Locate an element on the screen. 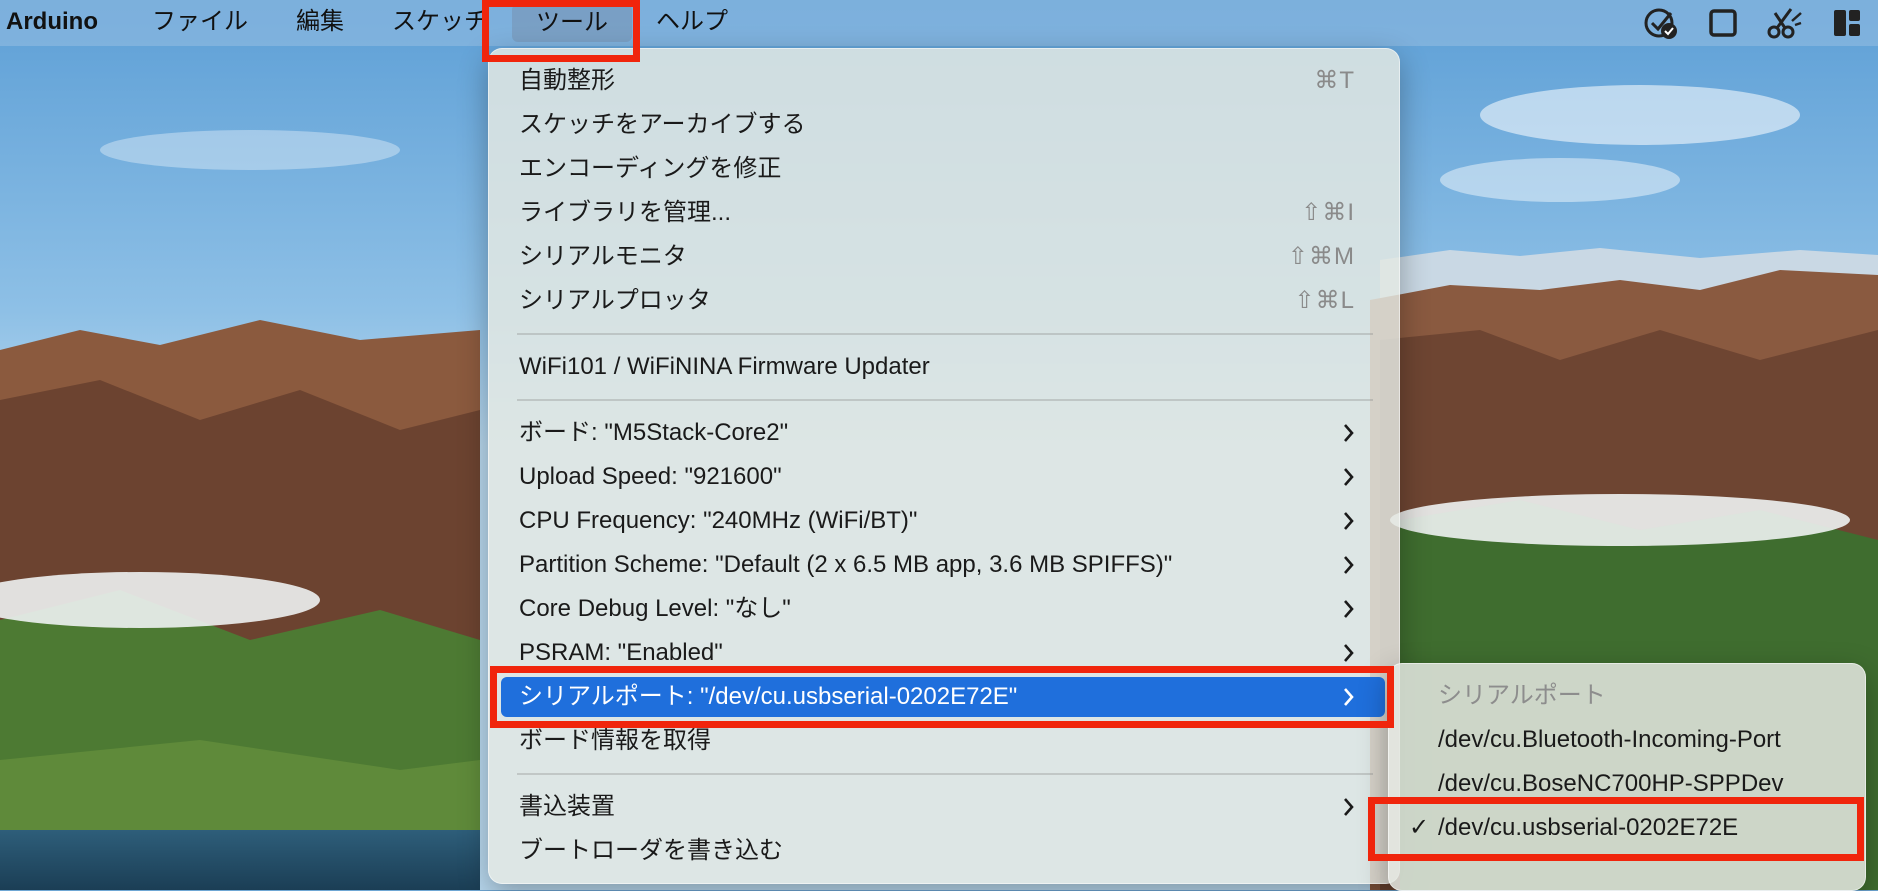  menubar-app-name: Arduino is located at coordinates (64, 23).